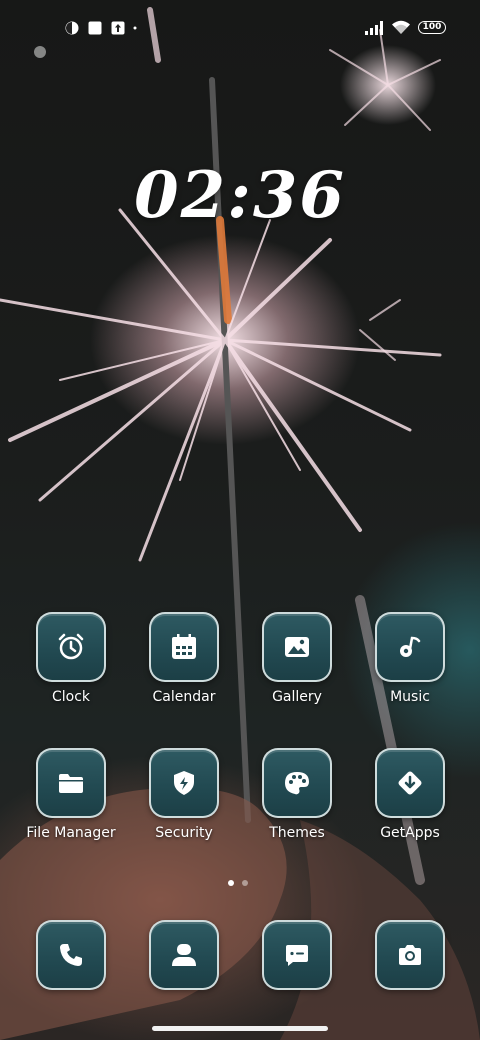 The width and height of the screenshot is (480, 1040). Describe the element at coordinates (374, 27) in the screenshot. I see `signal-icon` at that location.